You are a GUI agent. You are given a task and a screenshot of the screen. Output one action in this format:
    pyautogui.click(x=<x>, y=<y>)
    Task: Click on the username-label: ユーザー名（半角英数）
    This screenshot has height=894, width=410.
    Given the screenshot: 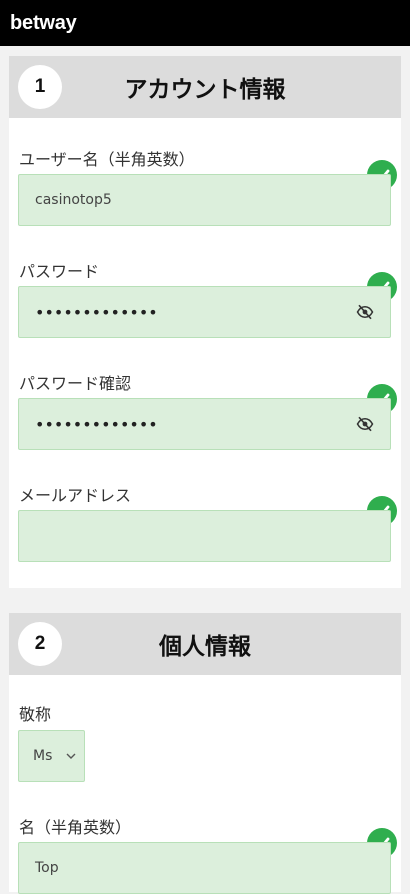 What is the action you would take?
    pyautogui.click(x=107, y=159)
    